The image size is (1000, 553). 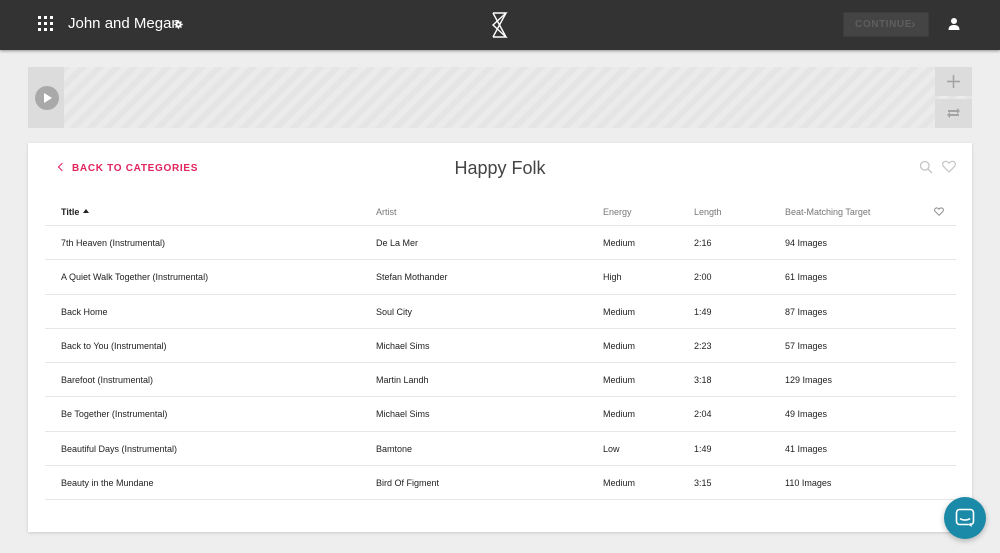 What do you see at coordinates (703, 243) in the screenshot?
I see `song-length: 2:16` at bounding box center [703, 243].